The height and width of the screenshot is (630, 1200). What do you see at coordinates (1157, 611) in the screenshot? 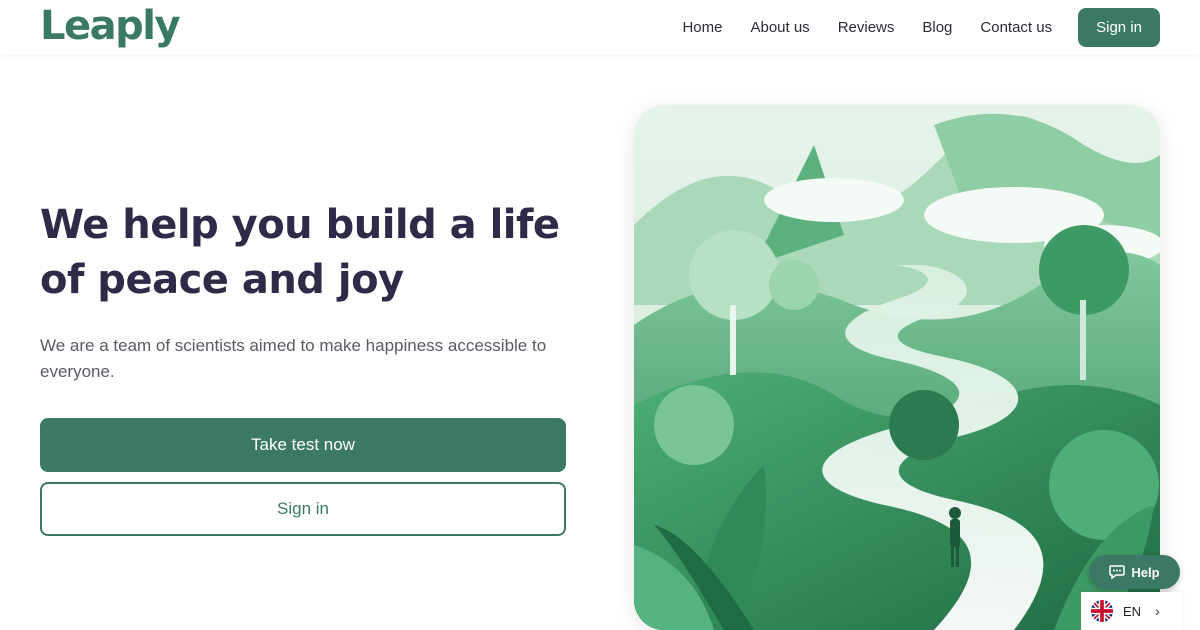
I see `chevron-right-icon: ›` at bounding box center [1157, 611].